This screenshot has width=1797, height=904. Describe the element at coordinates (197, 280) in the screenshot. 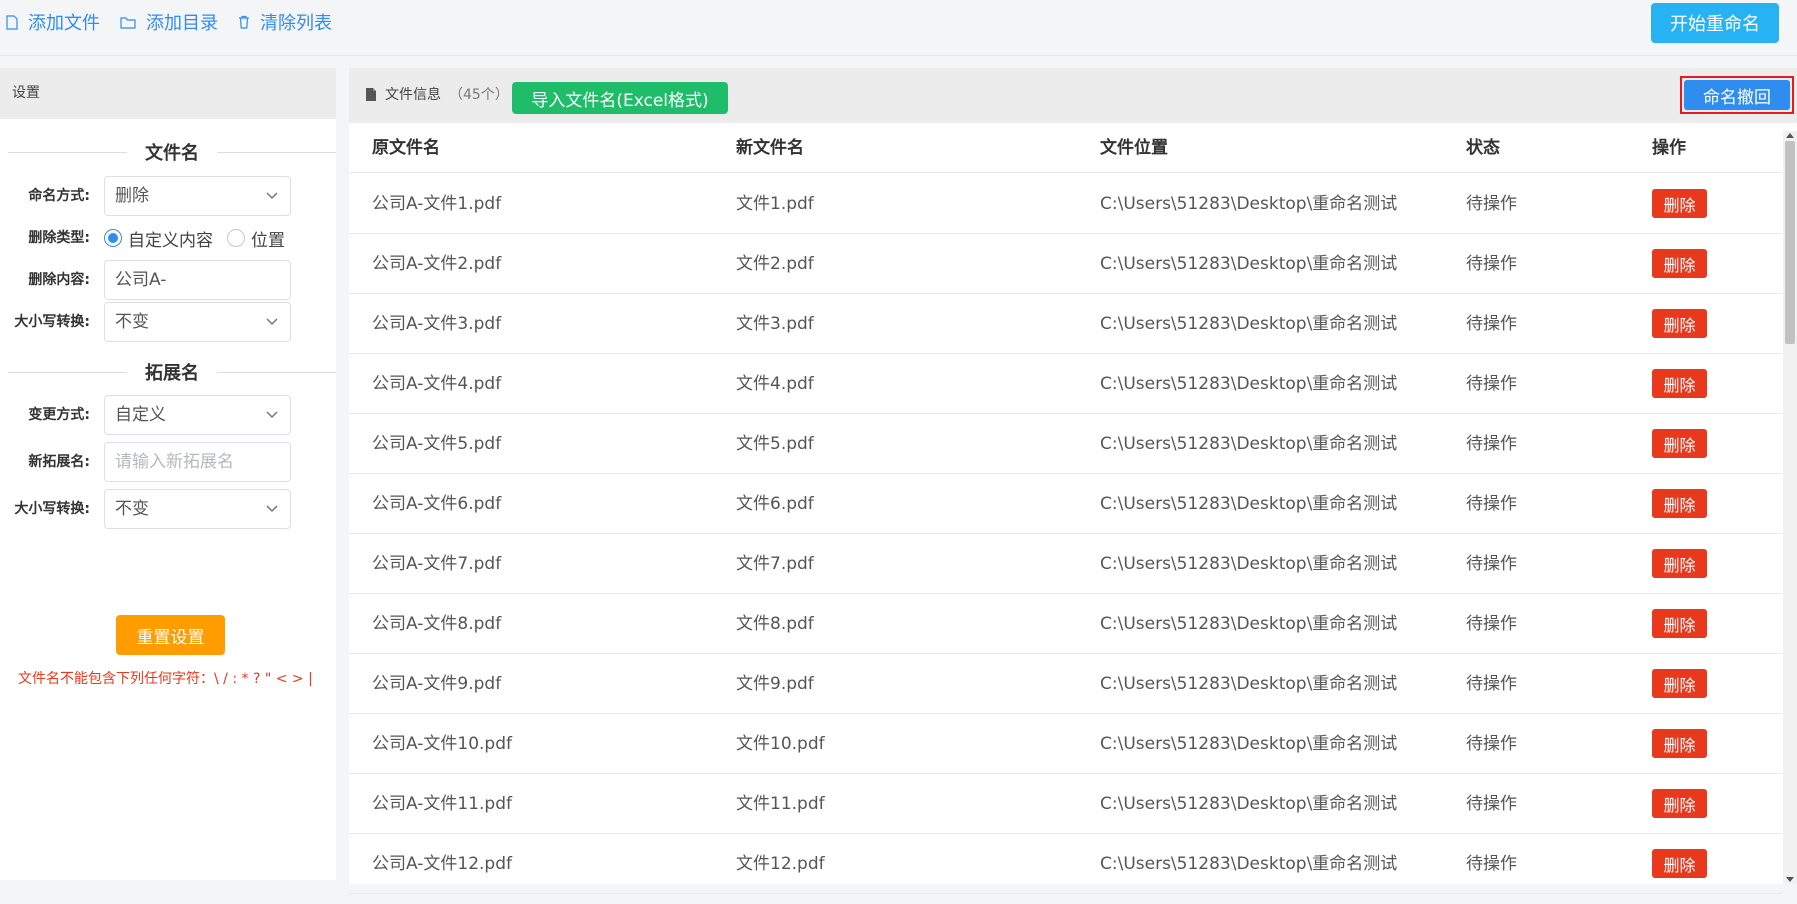

I see `delete-content-input: 公司A-` at that location.